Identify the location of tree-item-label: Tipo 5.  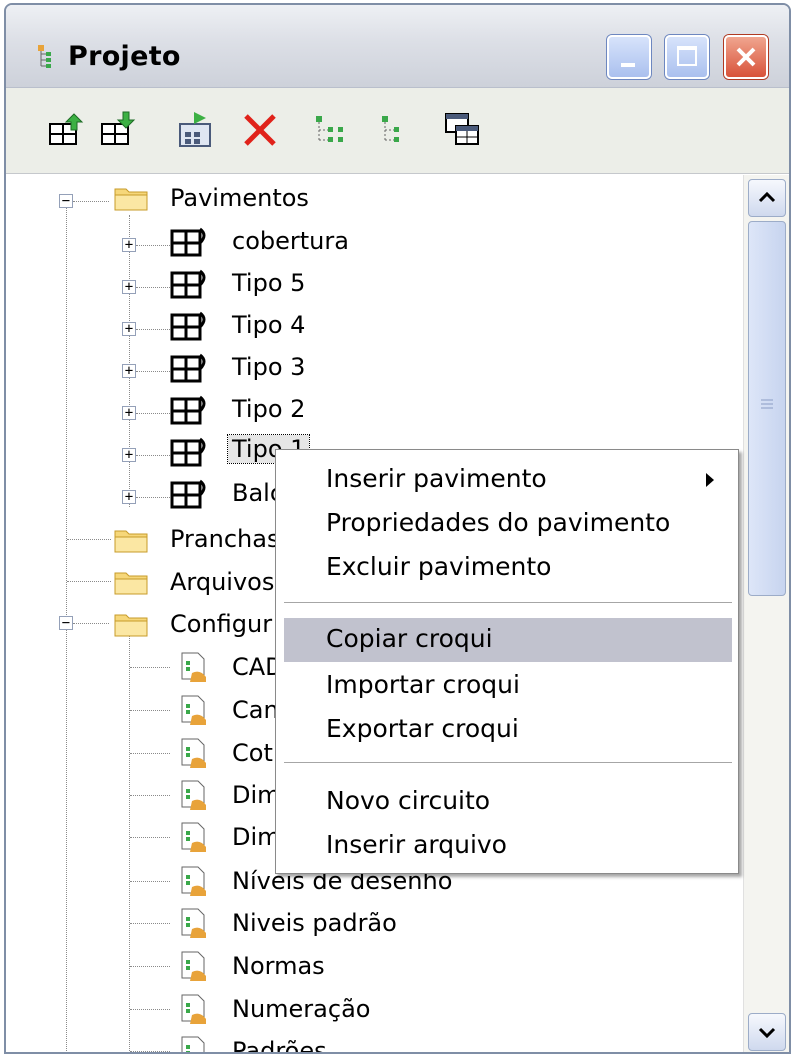
(269, 283).